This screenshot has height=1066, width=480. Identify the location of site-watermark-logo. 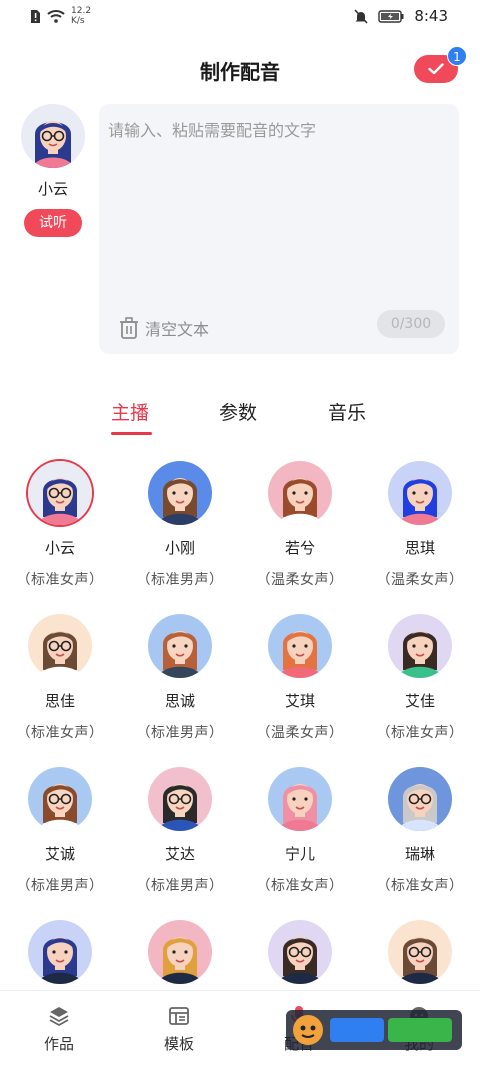
(374, 1030).